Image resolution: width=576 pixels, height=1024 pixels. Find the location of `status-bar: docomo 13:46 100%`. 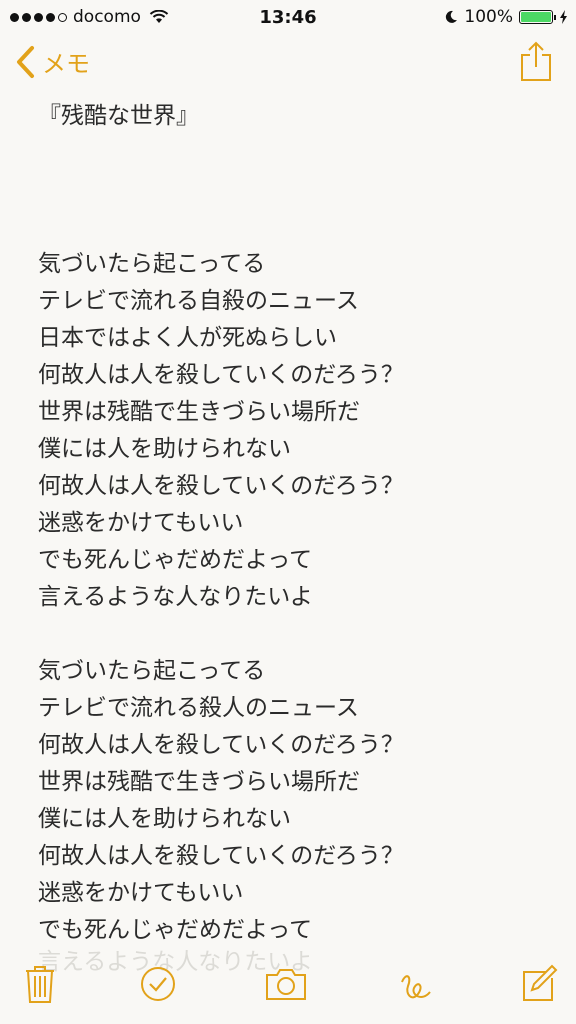

status-bar: docomo 13:46 100% is located at coordinates (288, 17).